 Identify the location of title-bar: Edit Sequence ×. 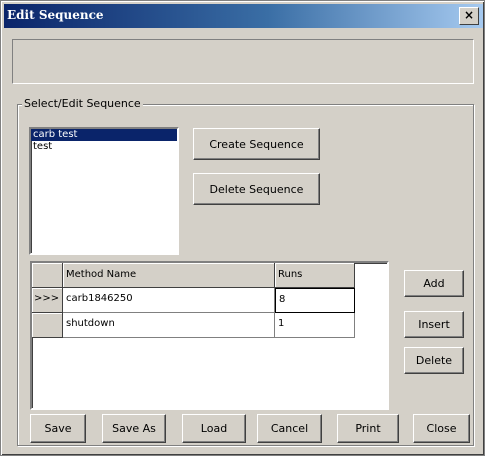
(243, 16).